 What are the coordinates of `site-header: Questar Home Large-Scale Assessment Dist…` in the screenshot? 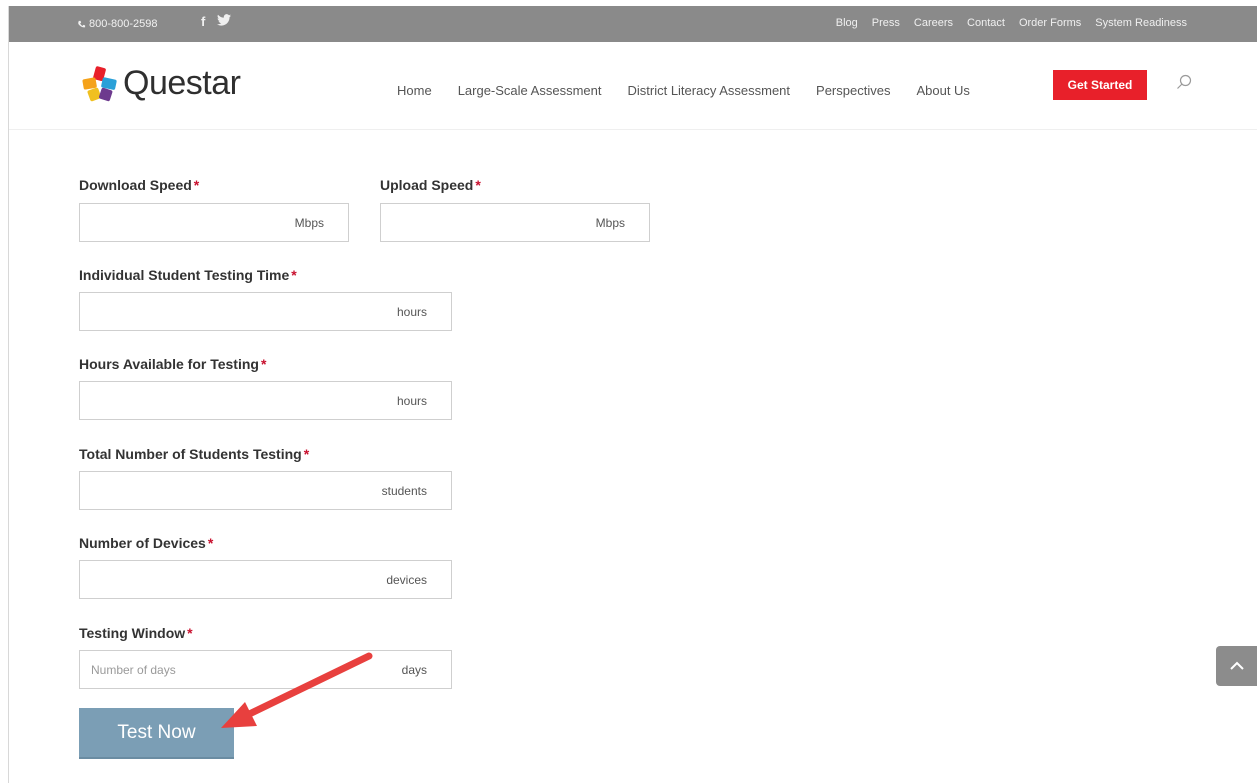 It's located at (633, 86).